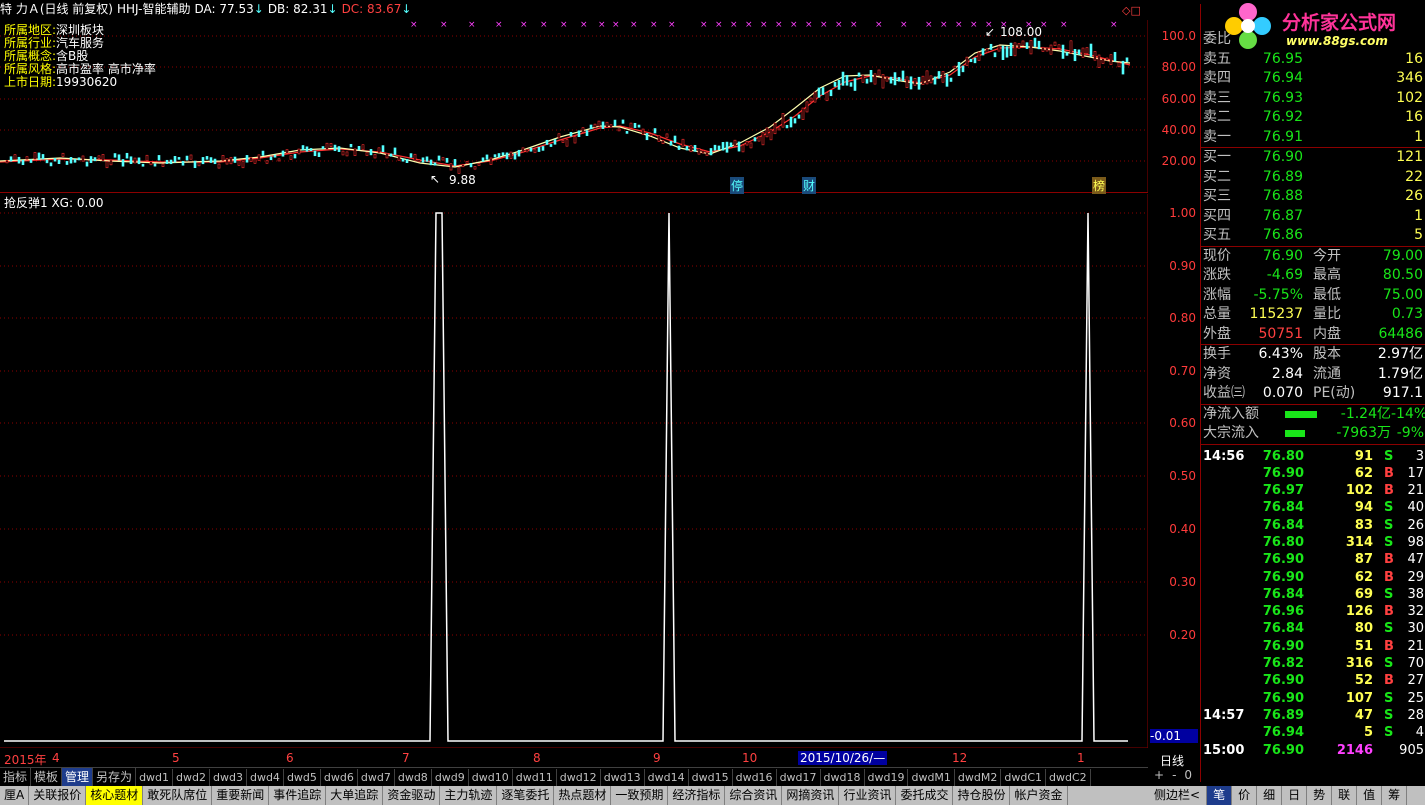  What do you see at coordinates (1024, 778) in the screenshot?
I see `formula-tab: dwdC1` at bounding box center [1024, 778].